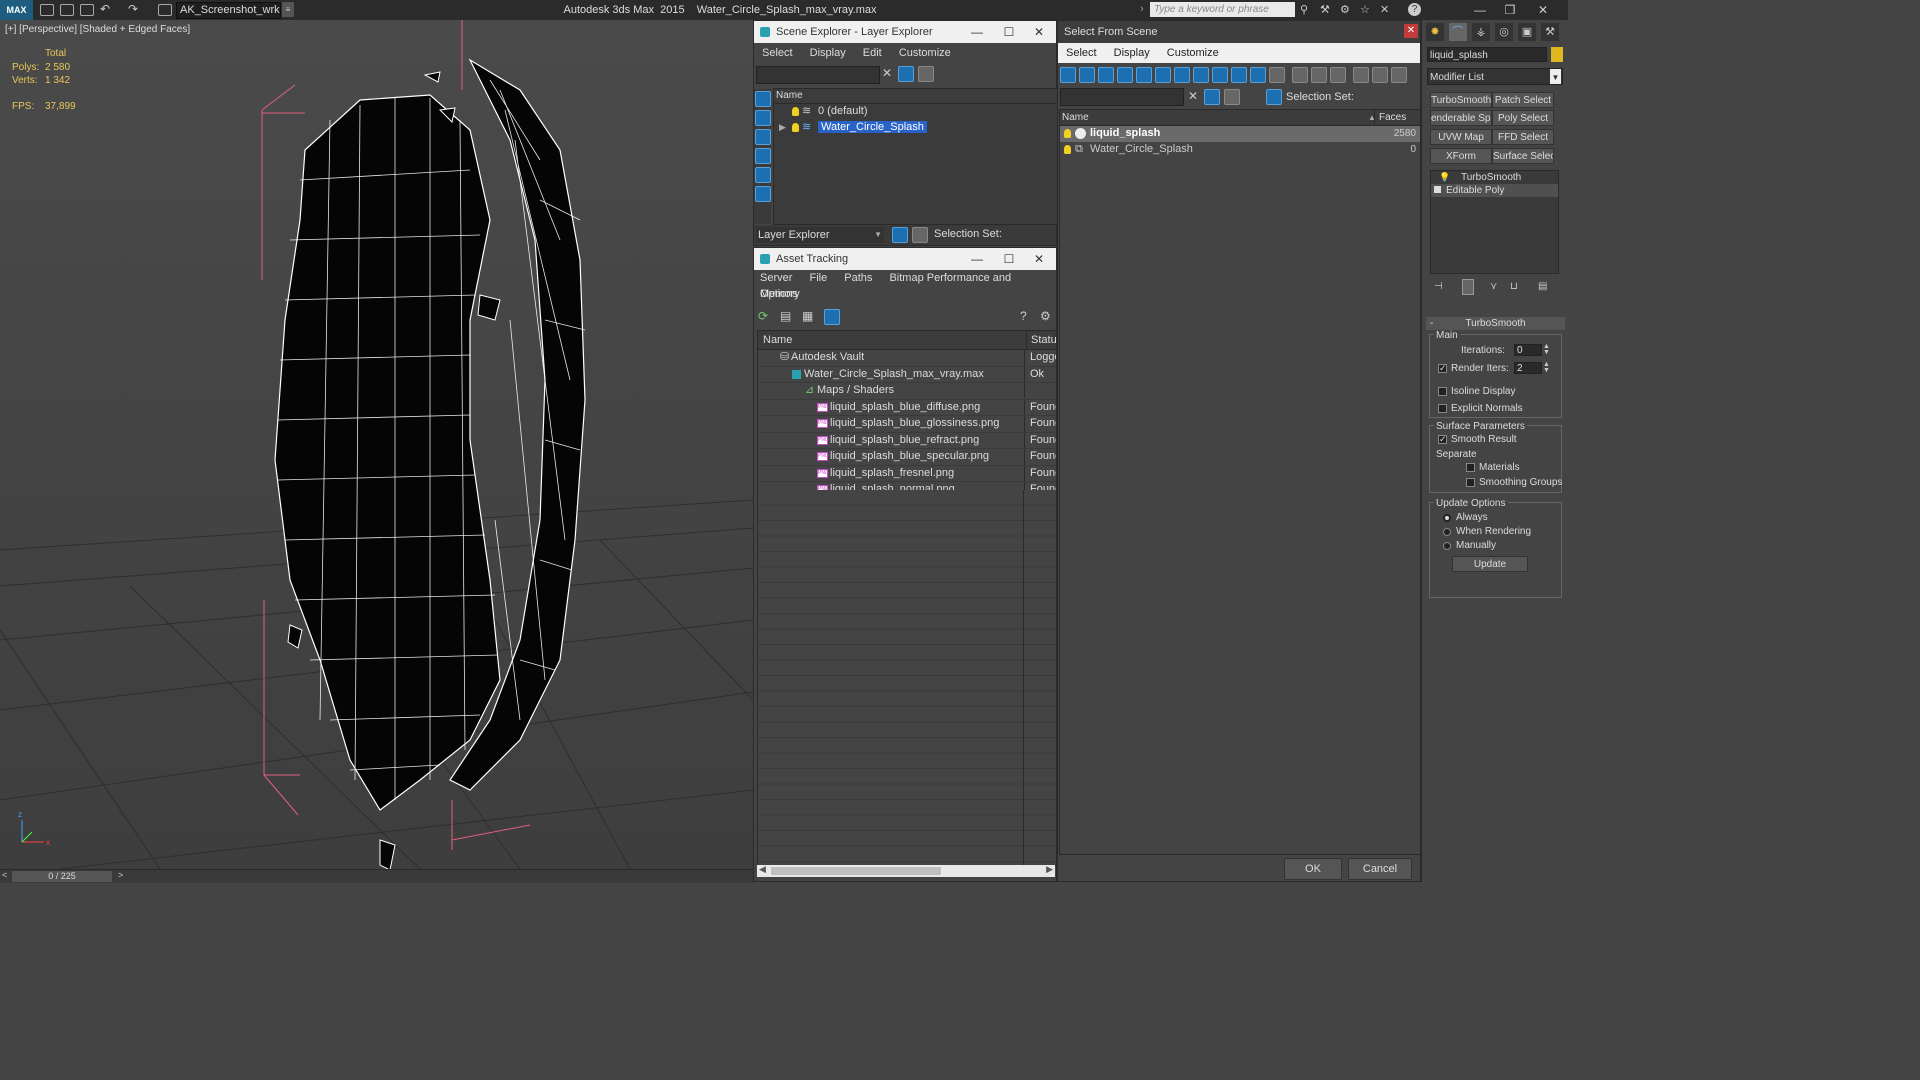 Image resolution: width=1920 pixels, height=1080 pixels. What do you see at coordinates (120, 875) in the screenshot?
I see `next-frame-button: >` at bounding box center [120, 875].